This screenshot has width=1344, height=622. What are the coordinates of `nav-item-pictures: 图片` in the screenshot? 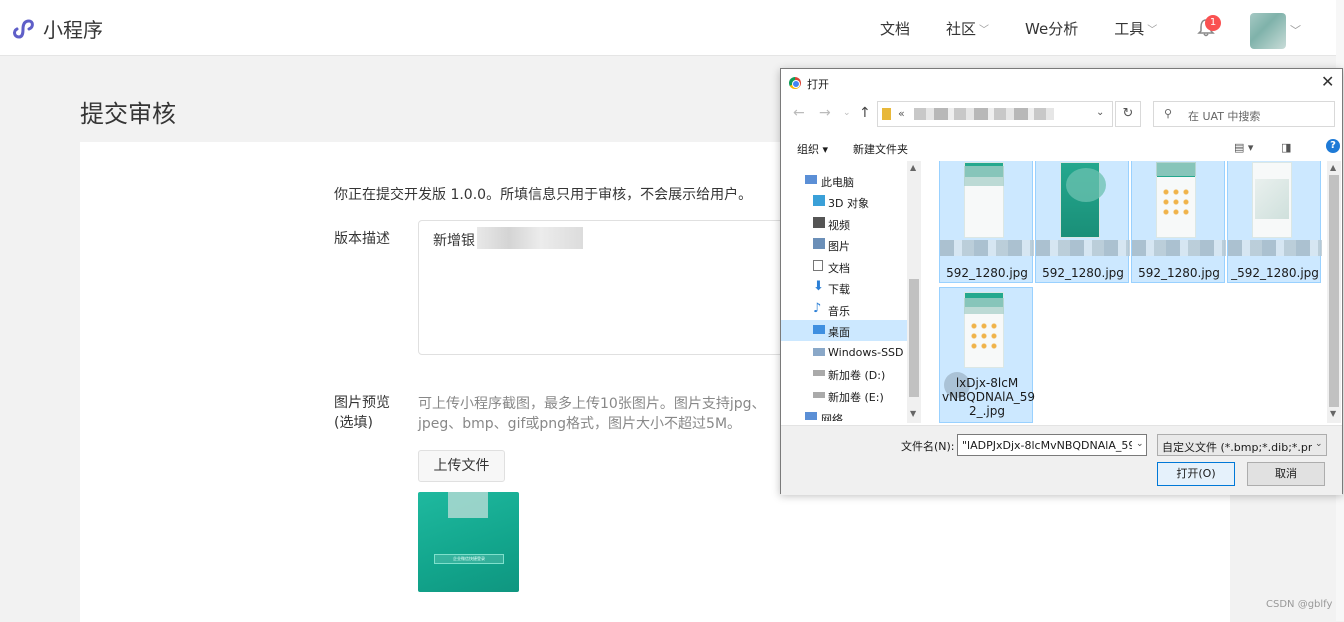 It's located at (844, 244).